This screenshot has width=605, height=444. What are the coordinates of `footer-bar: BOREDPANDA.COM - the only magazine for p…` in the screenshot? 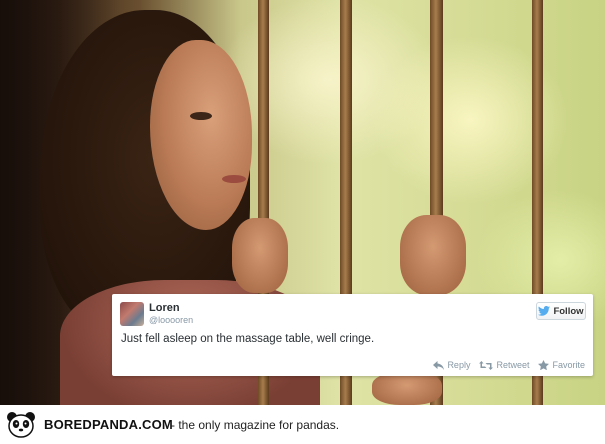 It's located at (302, 424).